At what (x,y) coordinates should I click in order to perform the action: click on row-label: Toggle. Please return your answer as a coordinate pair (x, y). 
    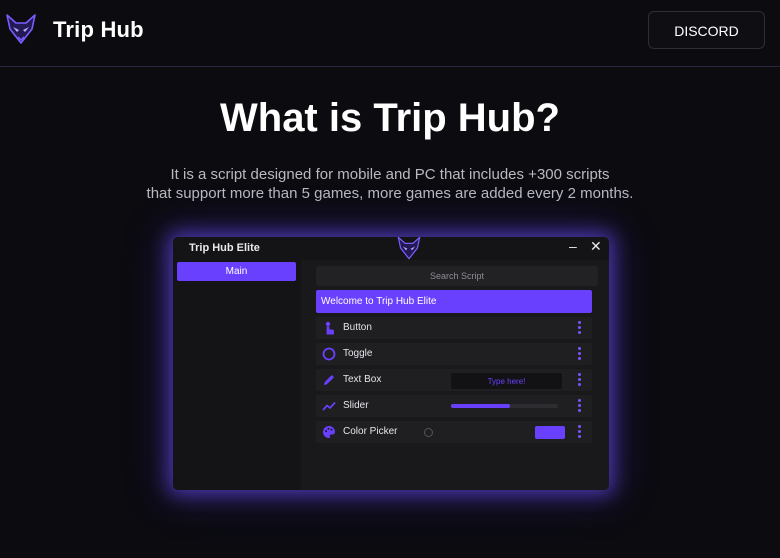
    Looking at the image, I should click on (358, 353).